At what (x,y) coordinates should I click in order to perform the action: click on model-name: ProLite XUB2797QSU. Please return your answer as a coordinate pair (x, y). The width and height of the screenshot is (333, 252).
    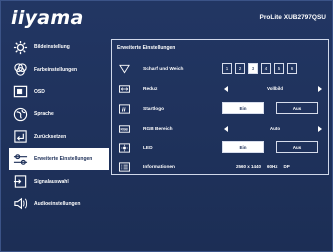
    Looking at the image, I should click on (292, 17).